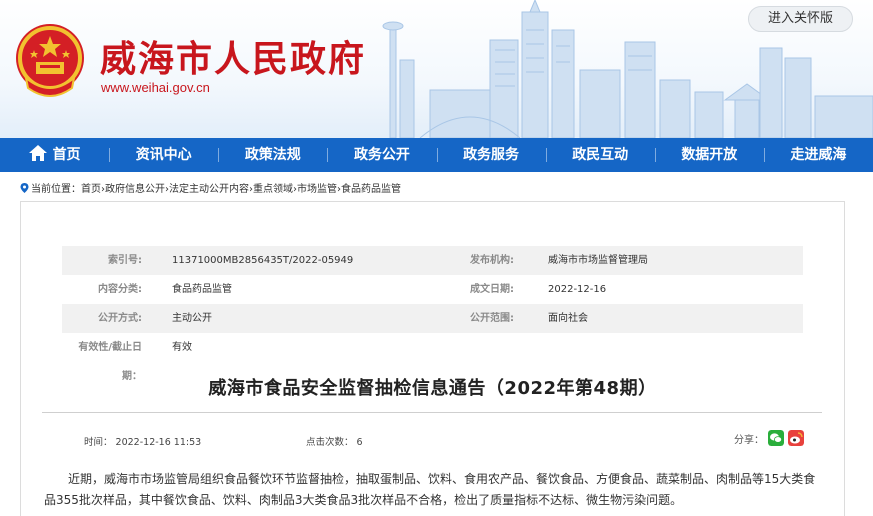 The width and height of the screenshot is (873, 516). I want to click on nav-item-gov-affairs: 政务公开, so click(381, 155).